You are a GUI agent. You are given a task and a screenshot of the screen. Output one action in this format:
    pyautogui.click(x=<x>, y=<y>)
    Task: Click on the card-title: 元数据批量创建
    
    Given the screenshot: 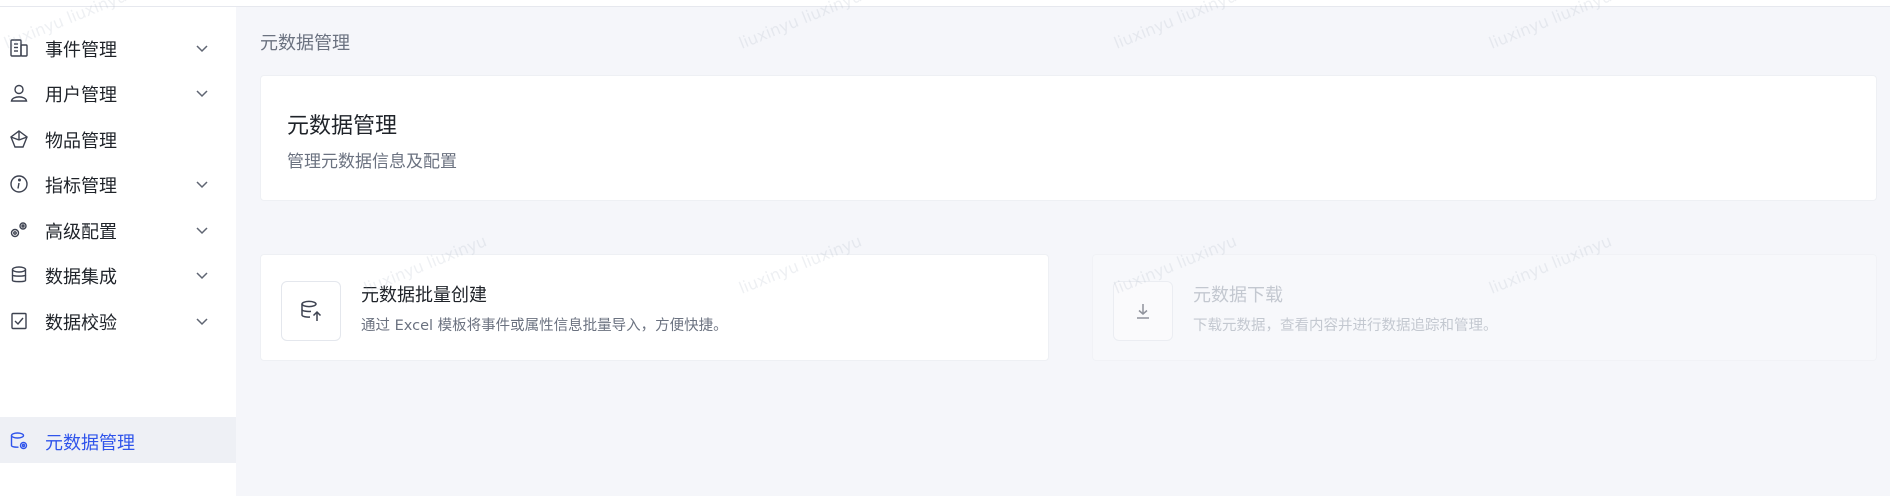 What is the action you would take?
    pyautogui.click(x=424, y=295)
    